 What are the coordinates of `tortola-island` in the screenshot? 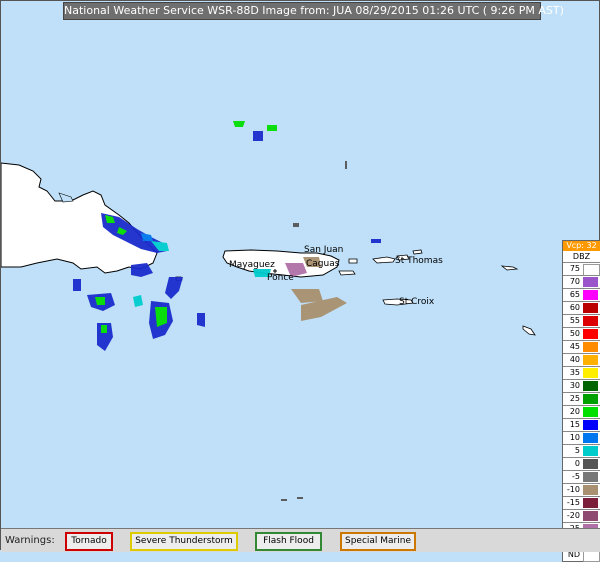 It's located at (417, 252).